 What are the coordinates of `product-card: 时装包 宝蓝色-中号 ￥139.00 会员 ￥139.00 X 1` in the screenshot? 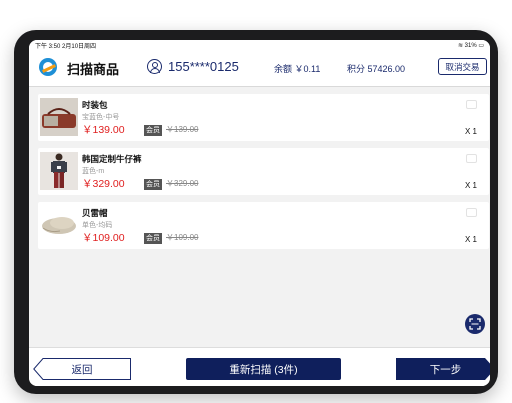 It's located at (263, 117).